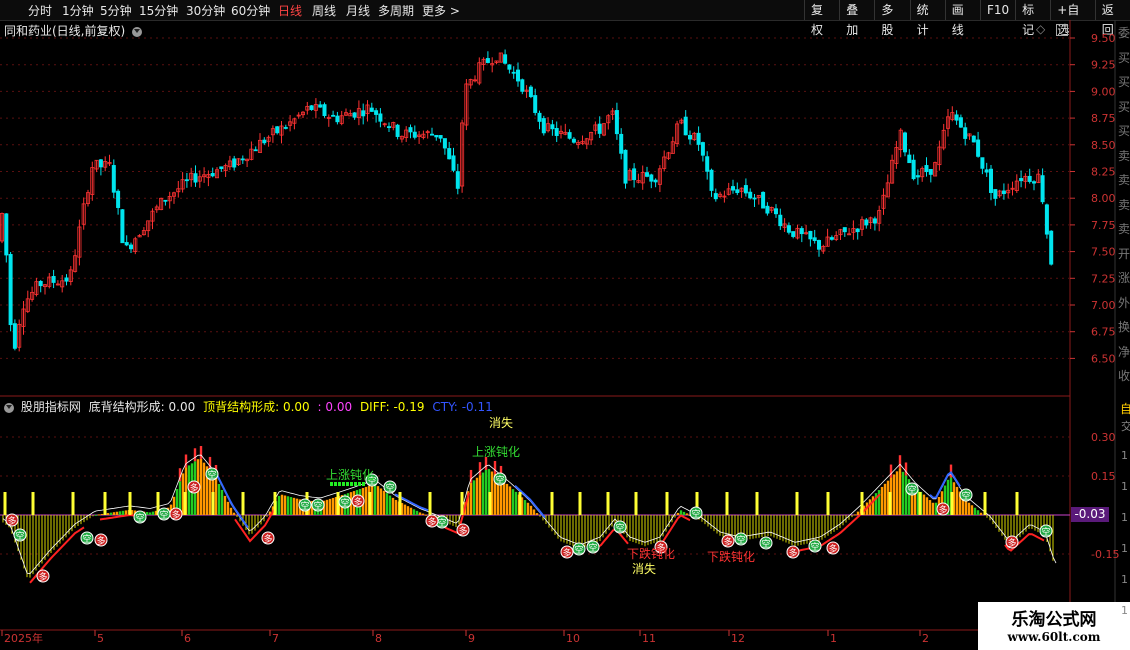  What do you see at coordinates (1103, 225) in the screenshot?
I see `price-tick-label: 7.75` at bounding box center [1103, 225].